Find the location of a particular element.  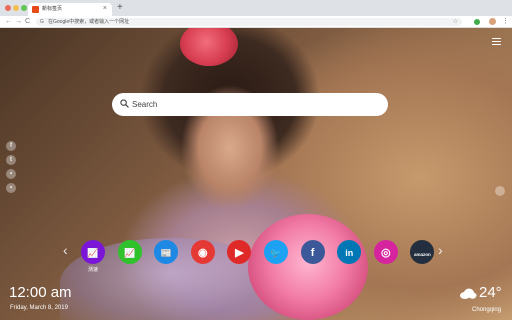

shortcuts-prev-arrow: ‹ is located at coordinates (65, 250).